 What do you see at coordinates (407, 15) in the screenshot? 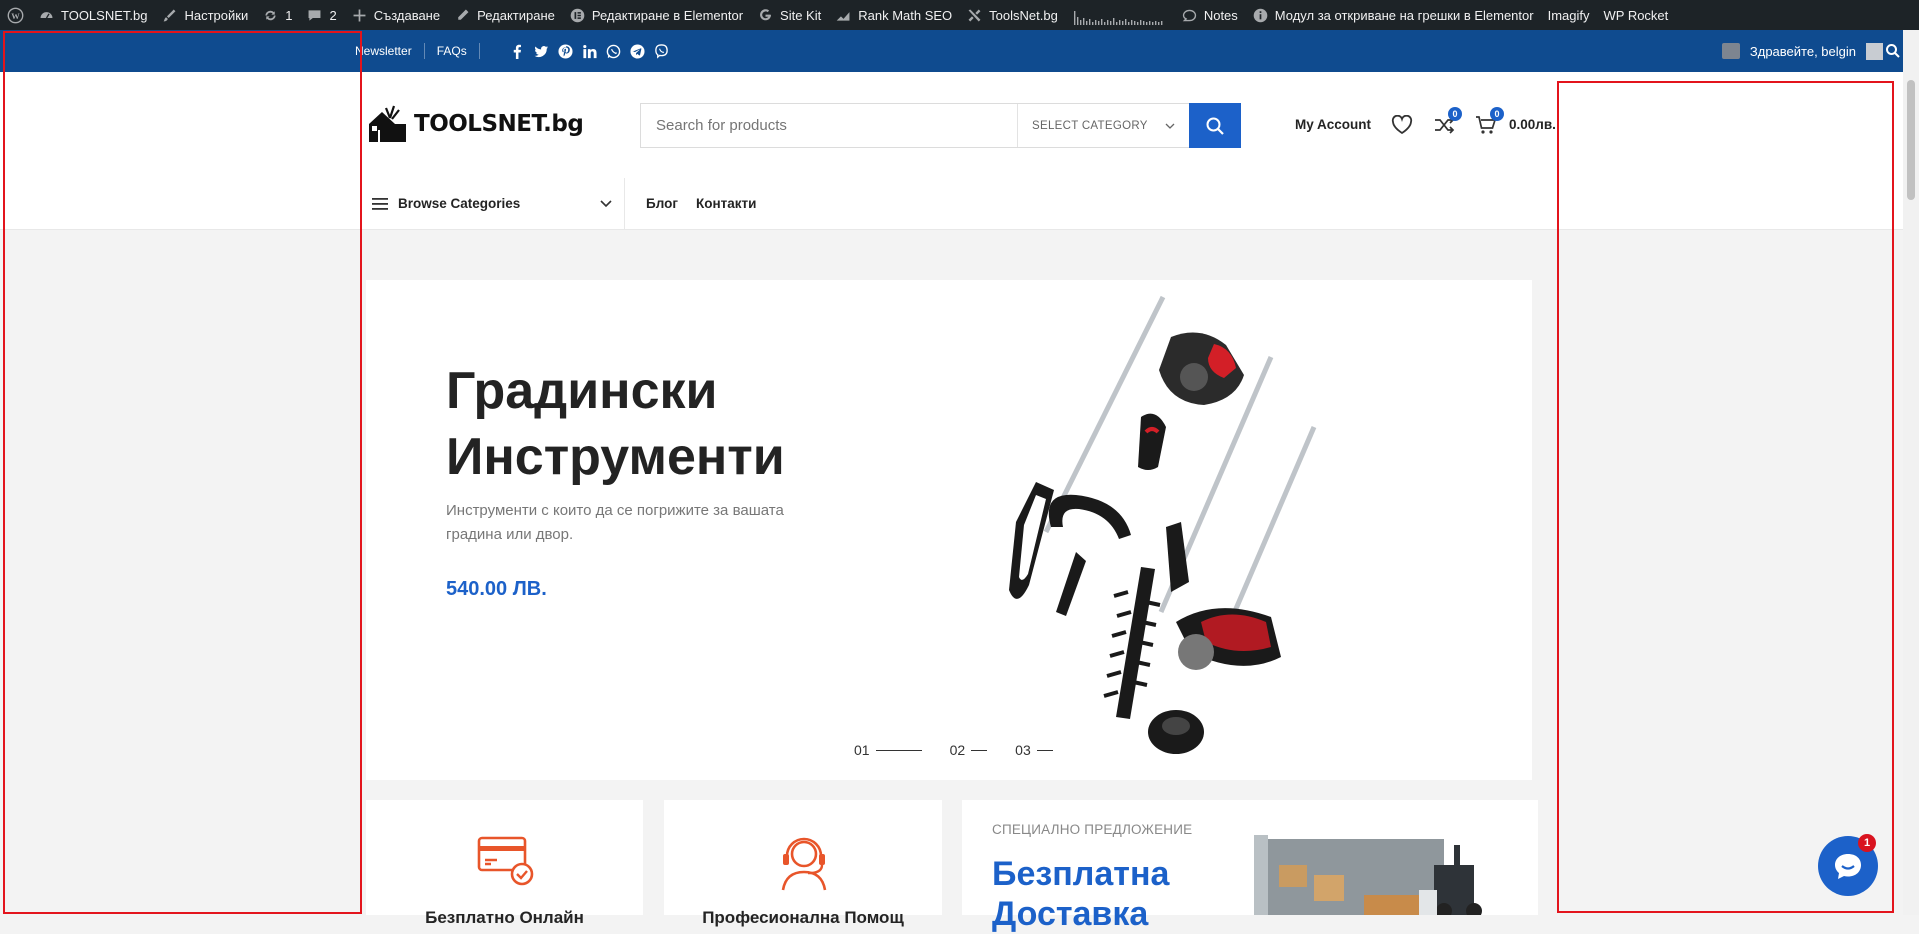
I see `new-label: Създаване` at bounding box center [407, 15].